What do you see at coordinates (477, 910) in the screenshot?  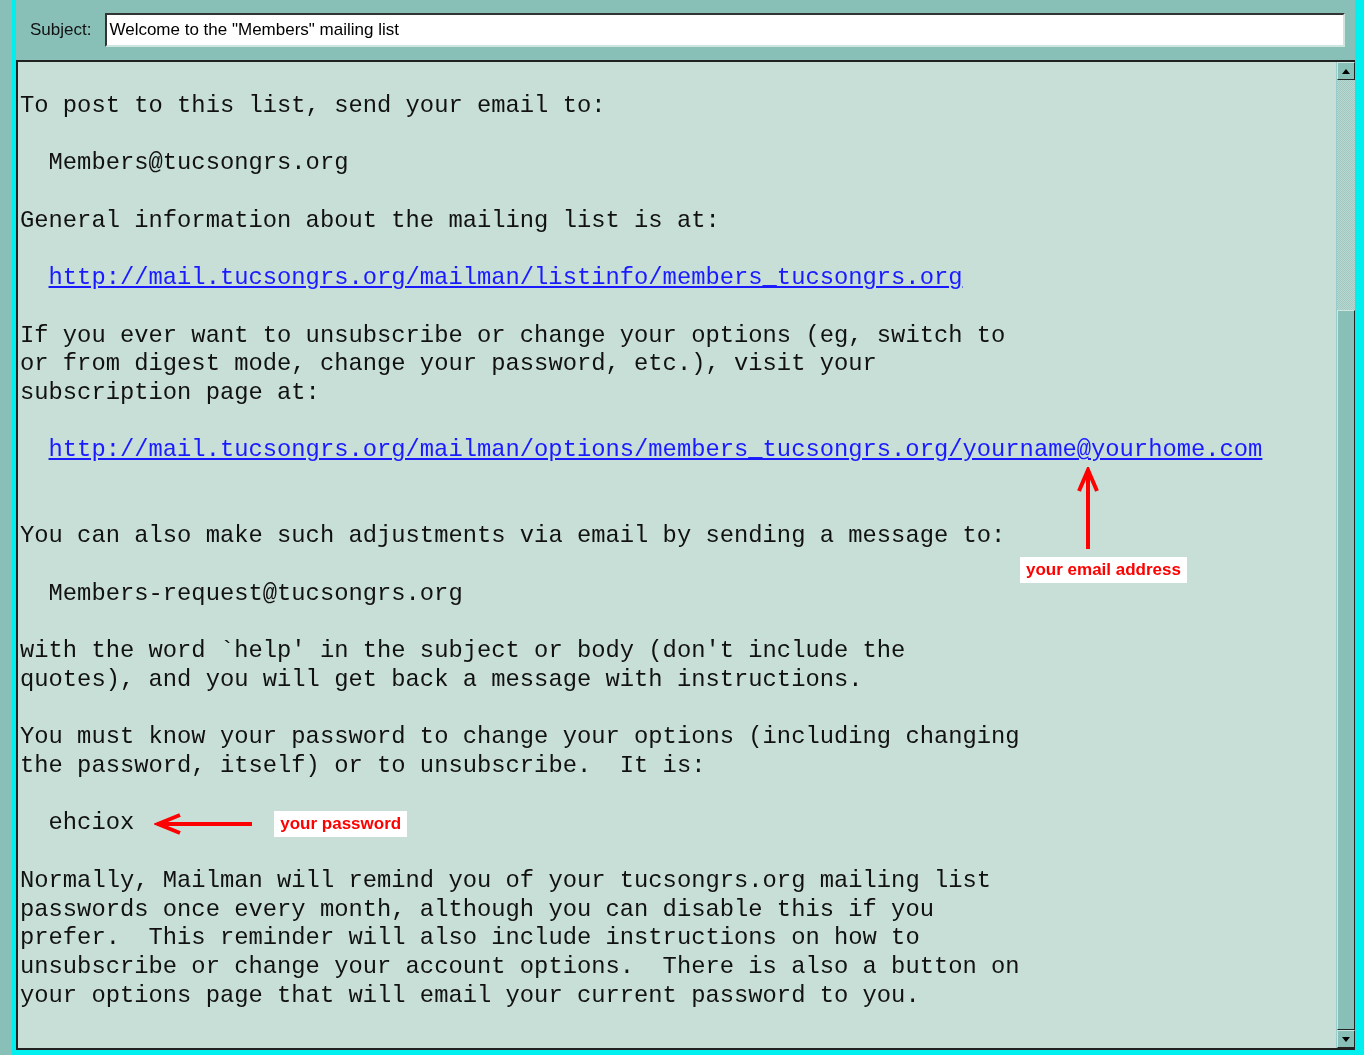 I see `message-text: passwords once every month, although you can disable this if you` at bounding box center [477, 910].